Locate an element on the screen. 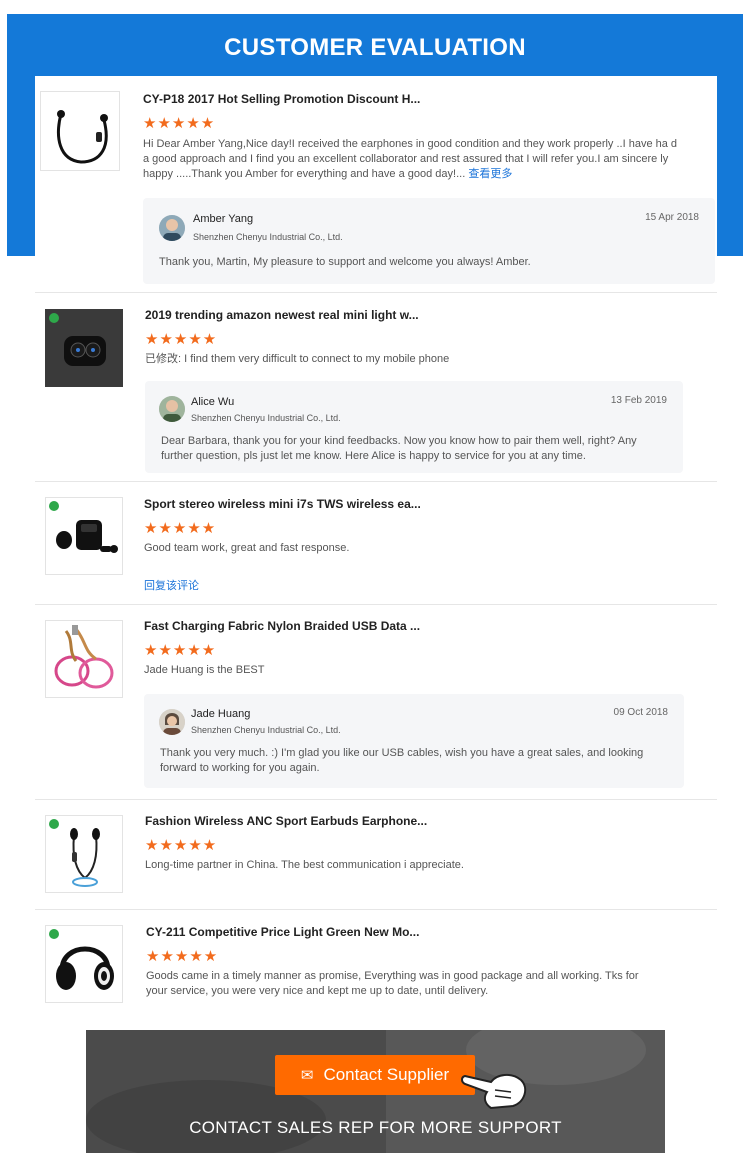  reply-author: Alice Wu is located at coordinates (213, 402).